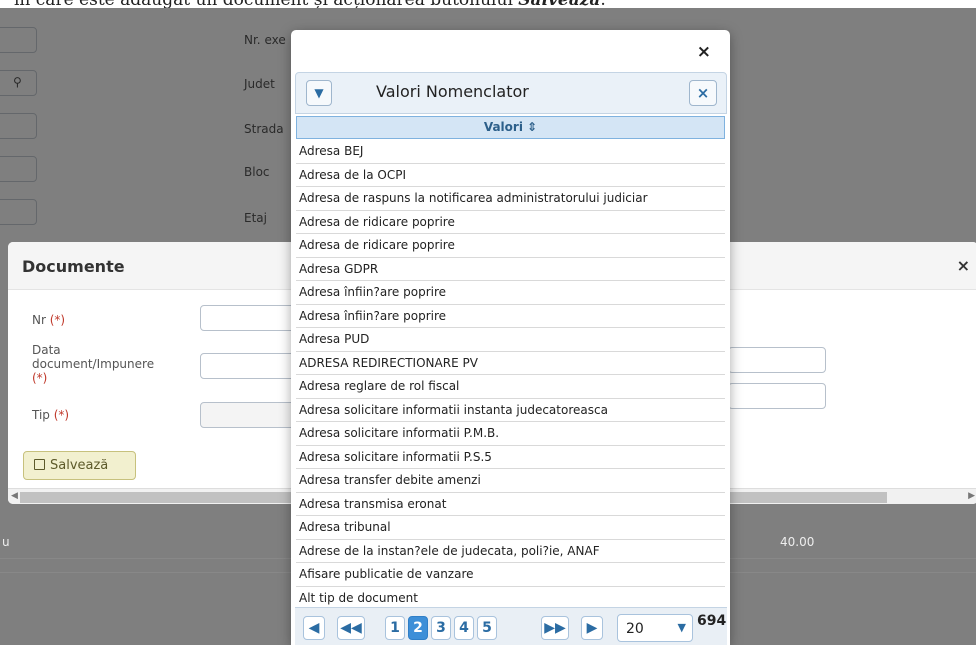  I want to click on nomenclator-close-button: ×, so click(703, 93).